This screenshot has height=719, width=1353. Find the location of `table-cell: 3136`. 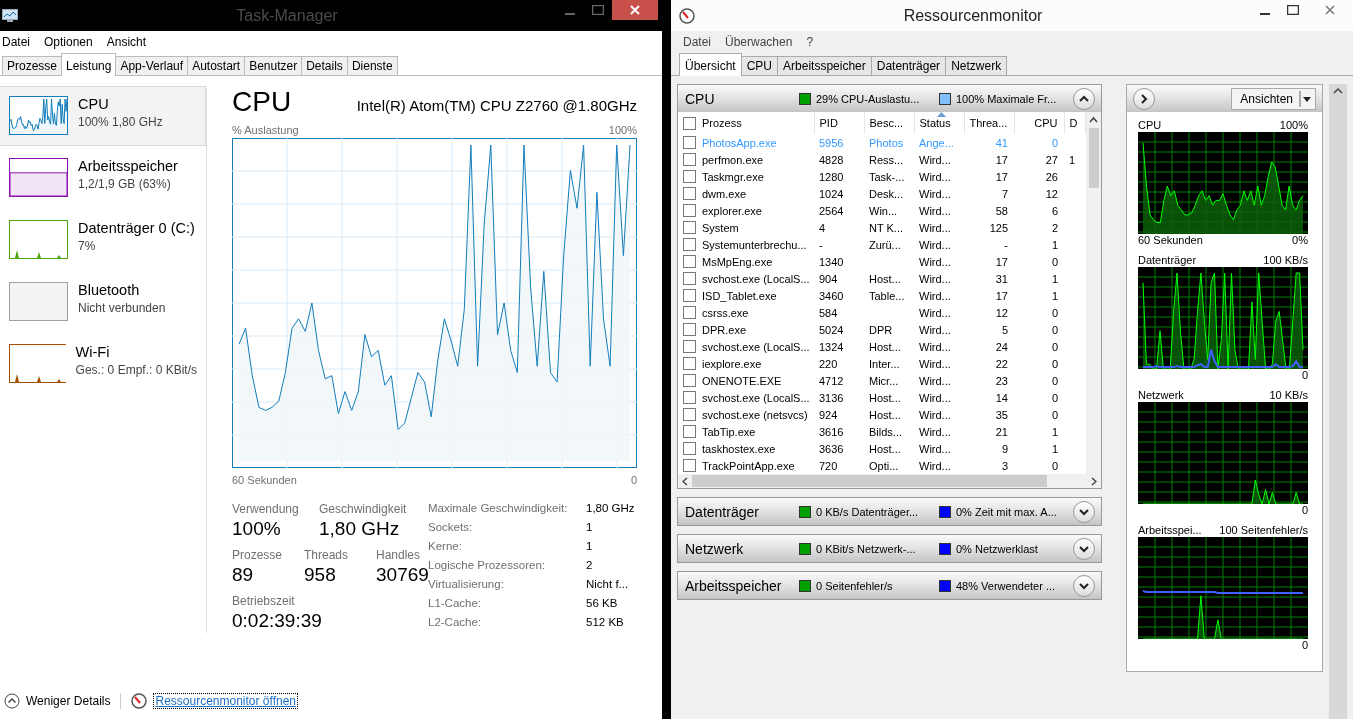

table-cell: 3136 is located at coordinates (831, 397).